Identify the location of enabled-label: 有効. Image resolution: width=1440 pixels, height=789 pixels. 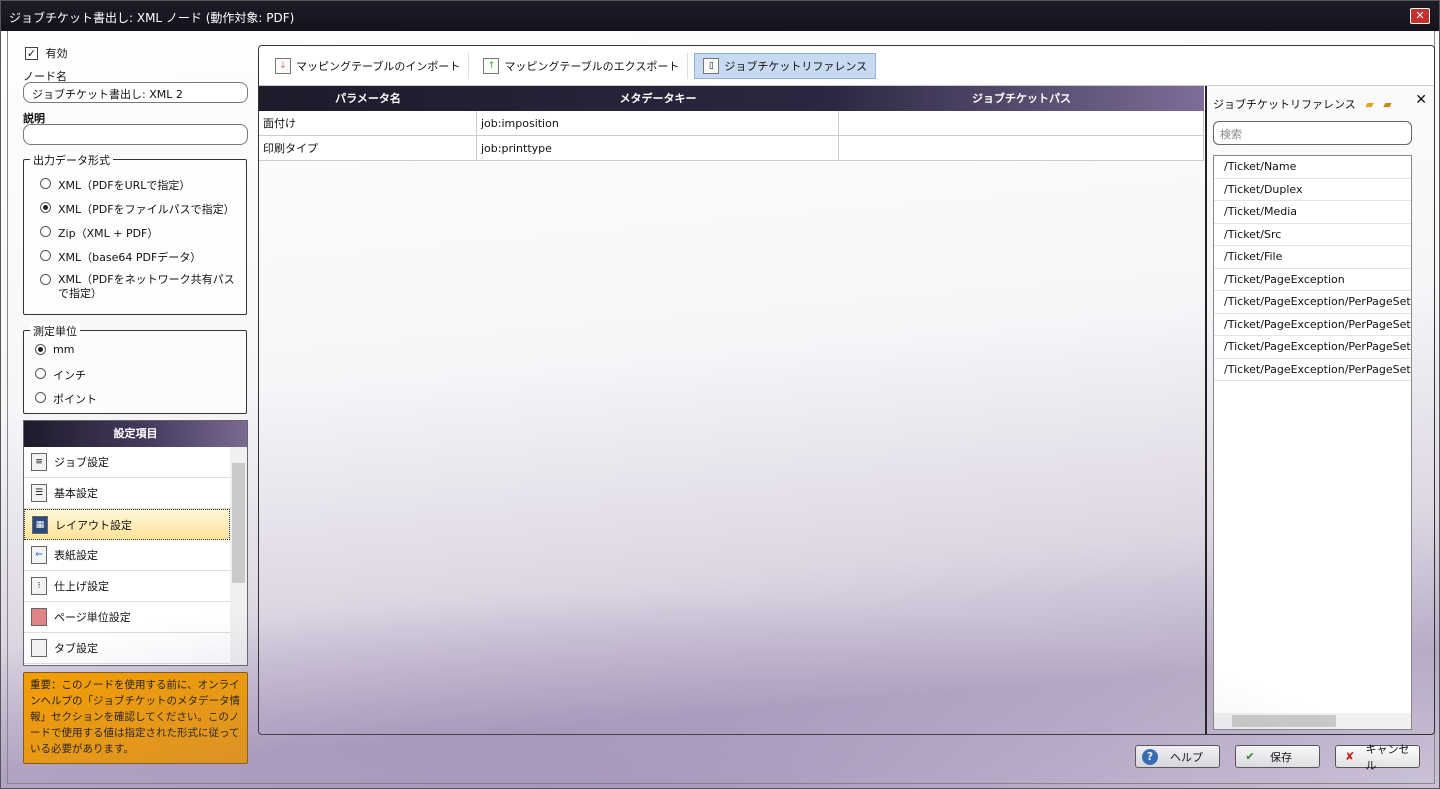
(56, 53).